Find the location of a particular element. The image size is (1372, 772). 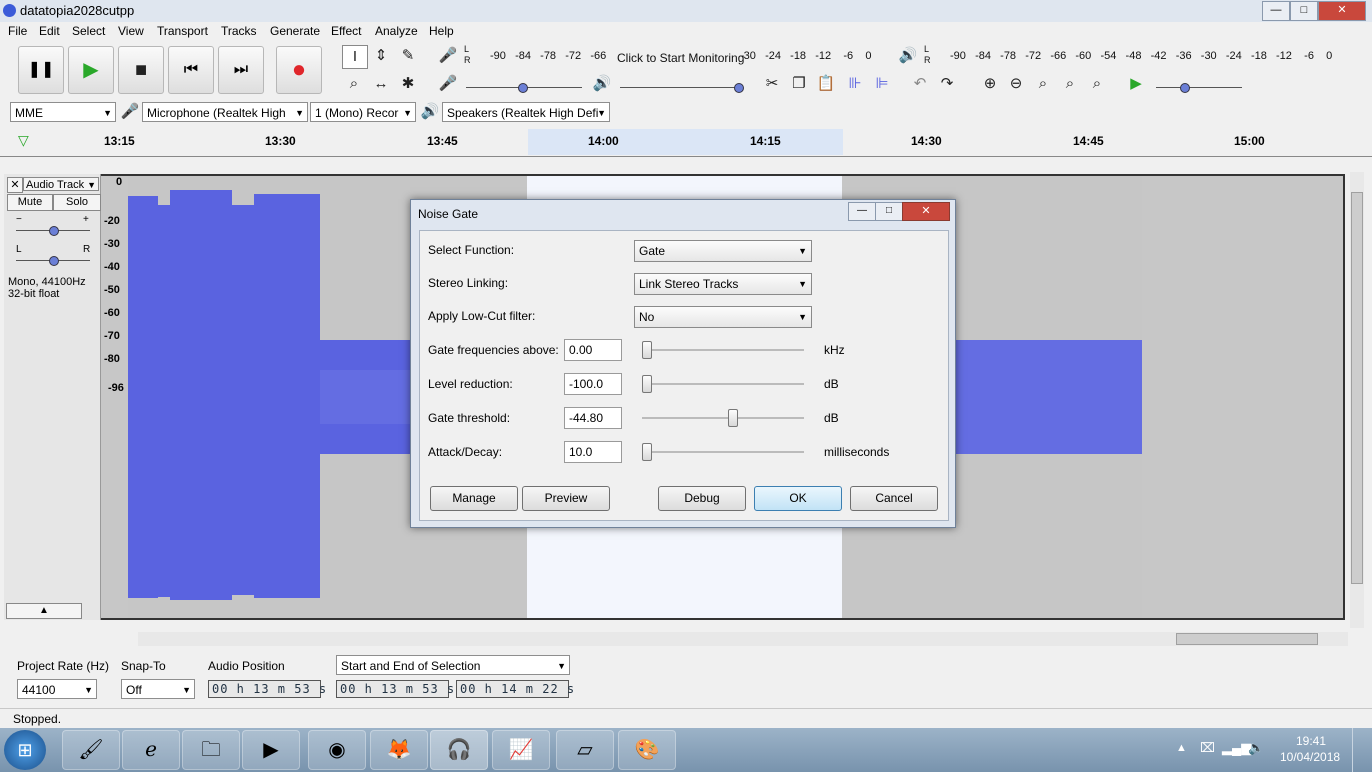

record-meter-prompt: Click to Start Monitoring is located at coordinates (680, 58).